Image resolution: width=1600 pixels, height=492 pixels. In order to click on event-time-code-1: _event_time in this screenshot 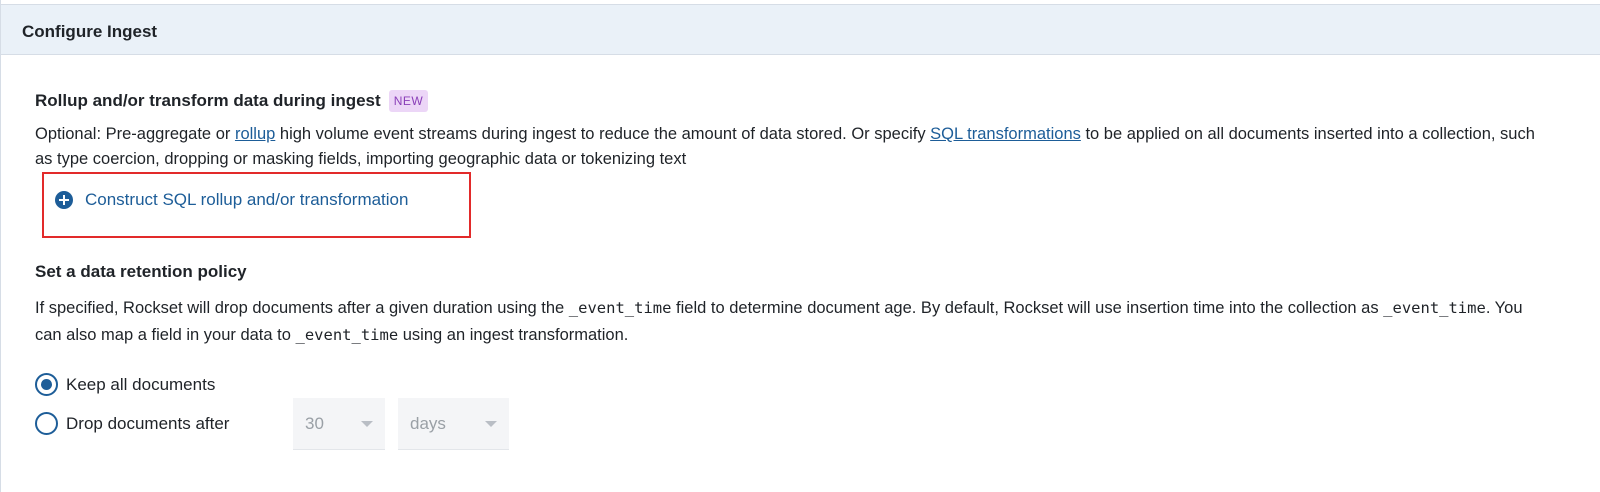, I will do `click(620, 308)`.